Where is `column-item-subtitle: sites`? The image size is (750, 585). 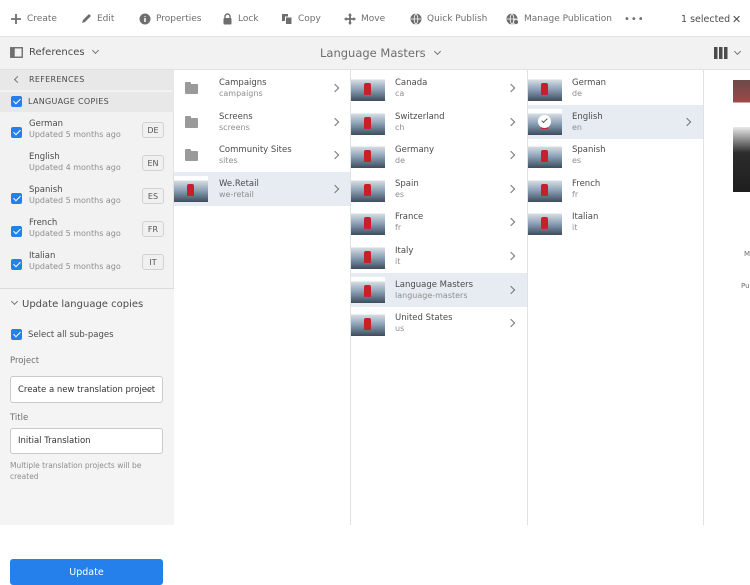 column-item-subtitle: sites is located at coordinates (228, 161).